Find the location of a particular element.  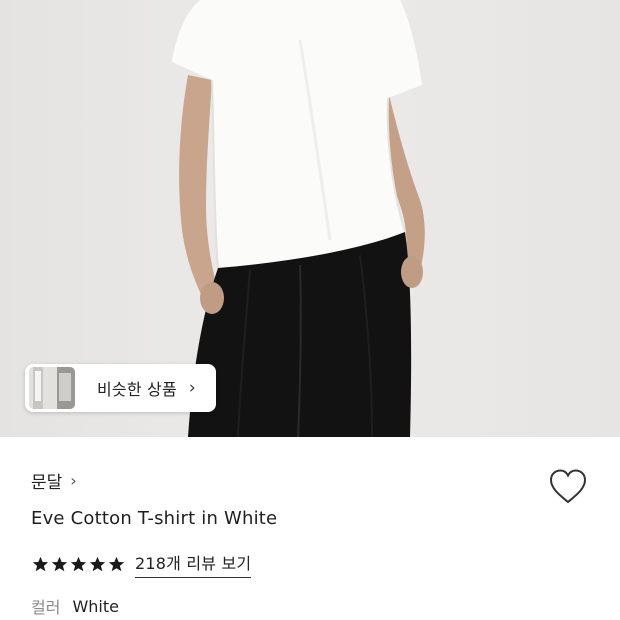

similar-product-thumbnail is located at coordinates (52, 388).